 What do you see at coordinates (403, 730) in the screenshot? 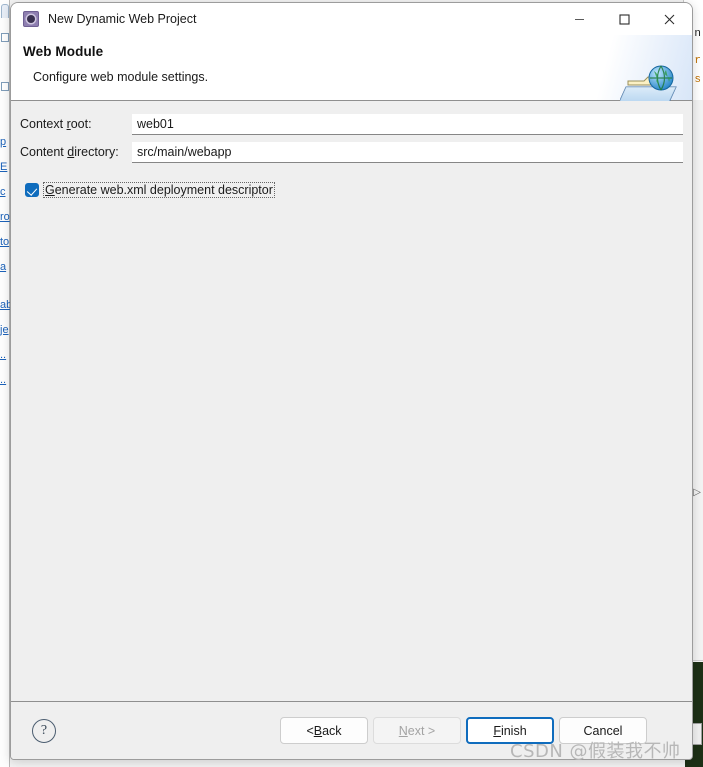
I see `button-mnemonic: N` at bounding box center [403, 730].